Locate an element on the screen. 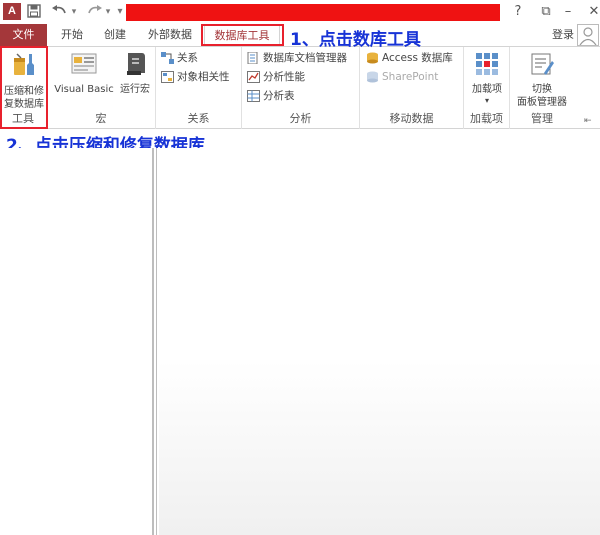  object-dependencies-label: 对象相关性 is located at coordinates (203, 77).